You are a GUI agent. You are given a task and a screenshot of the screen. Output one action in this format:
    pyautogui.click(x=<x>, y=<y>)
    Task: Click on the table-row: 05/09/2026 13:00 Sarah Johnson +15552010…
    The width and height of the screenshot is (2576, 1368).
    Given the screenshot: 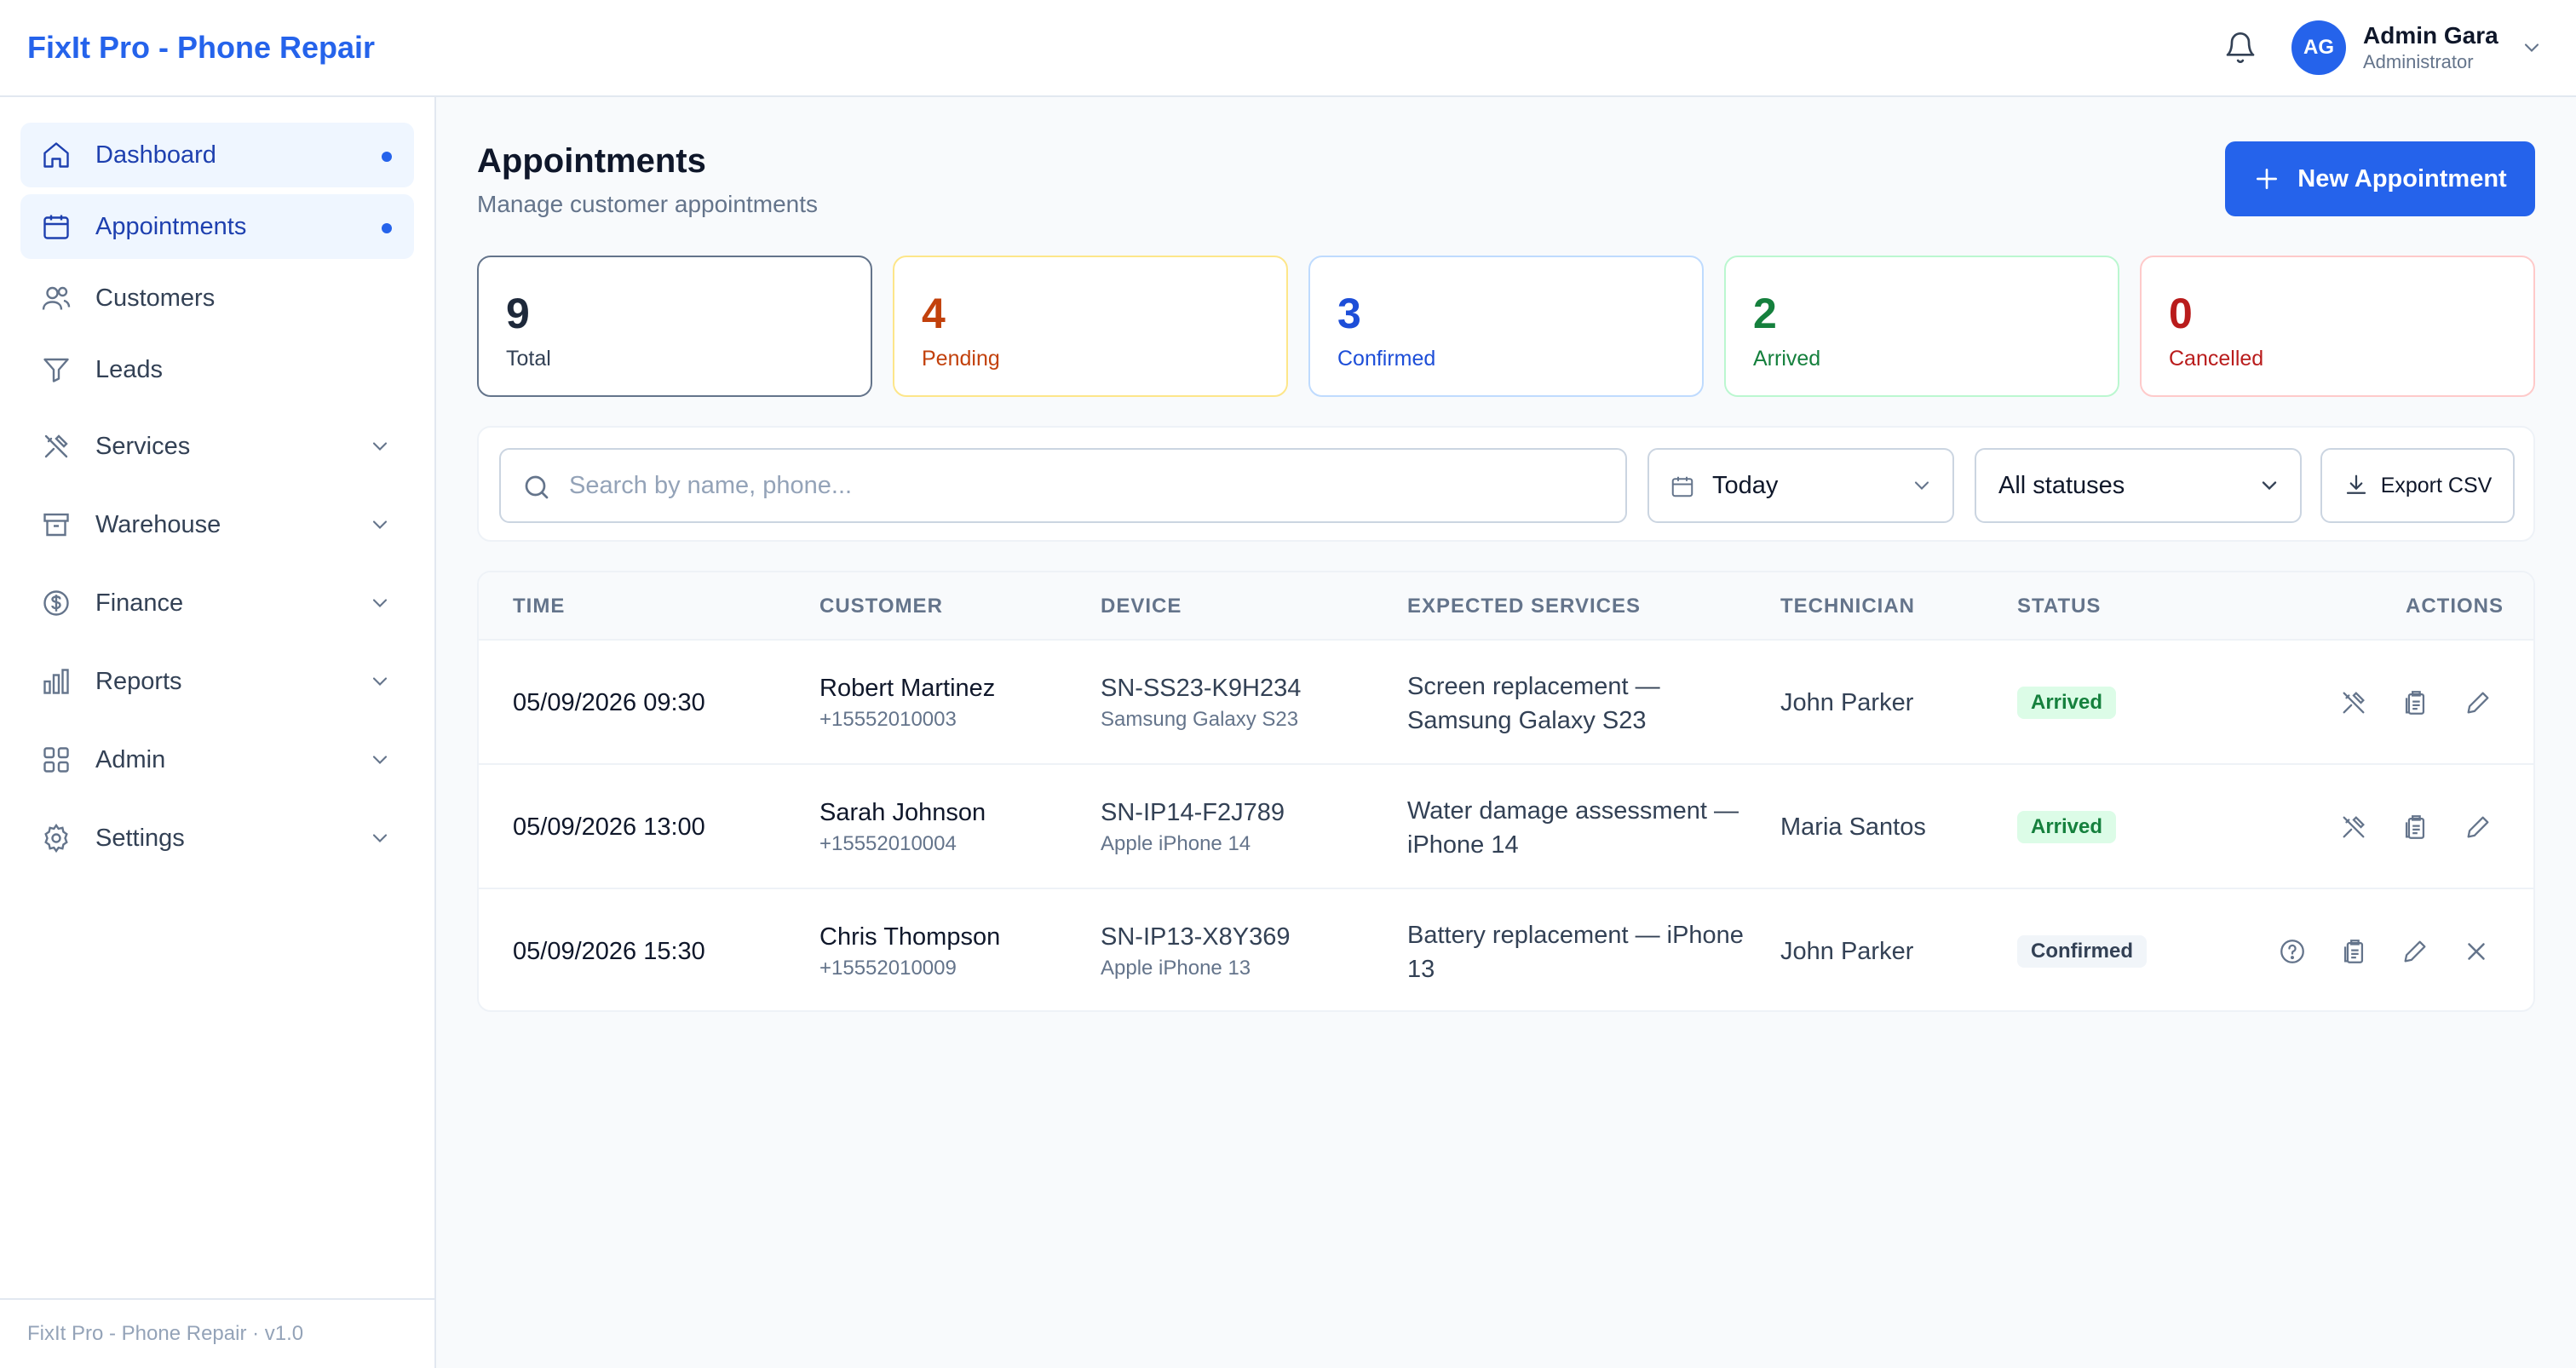 What is the action you would take?
    pyautogui.click(x=1506, y=827)
    